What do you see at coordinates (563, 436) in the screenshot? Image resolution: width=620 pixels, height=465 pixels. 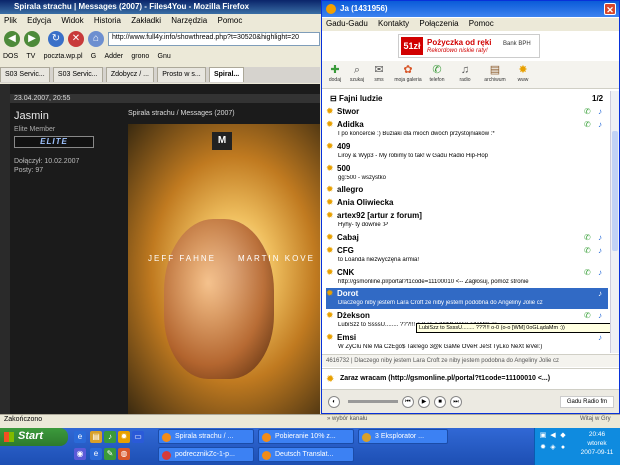 I see `antivirus-icon: ◆` at bounding box center [563, 436].